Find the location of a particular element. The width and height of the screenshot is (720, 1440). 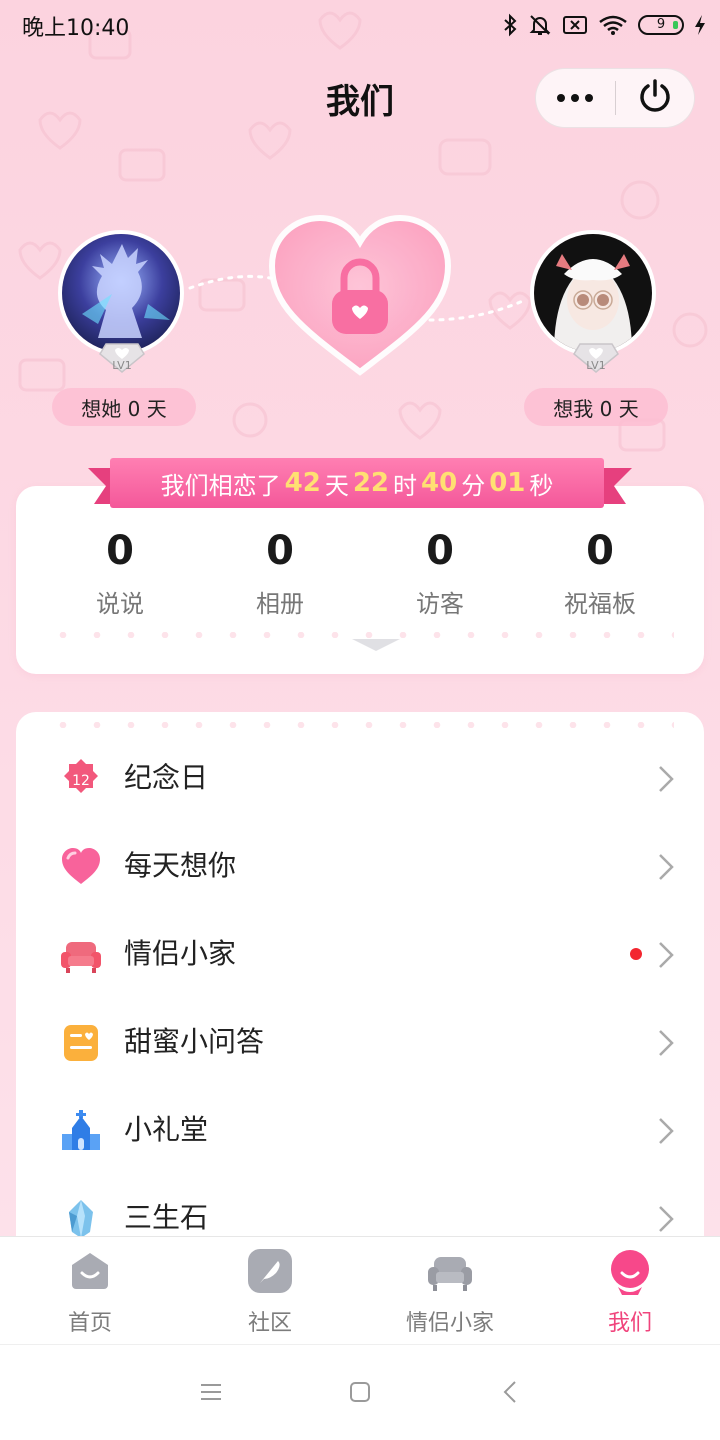

back-nav-button is located at coordinates (511, 1392).